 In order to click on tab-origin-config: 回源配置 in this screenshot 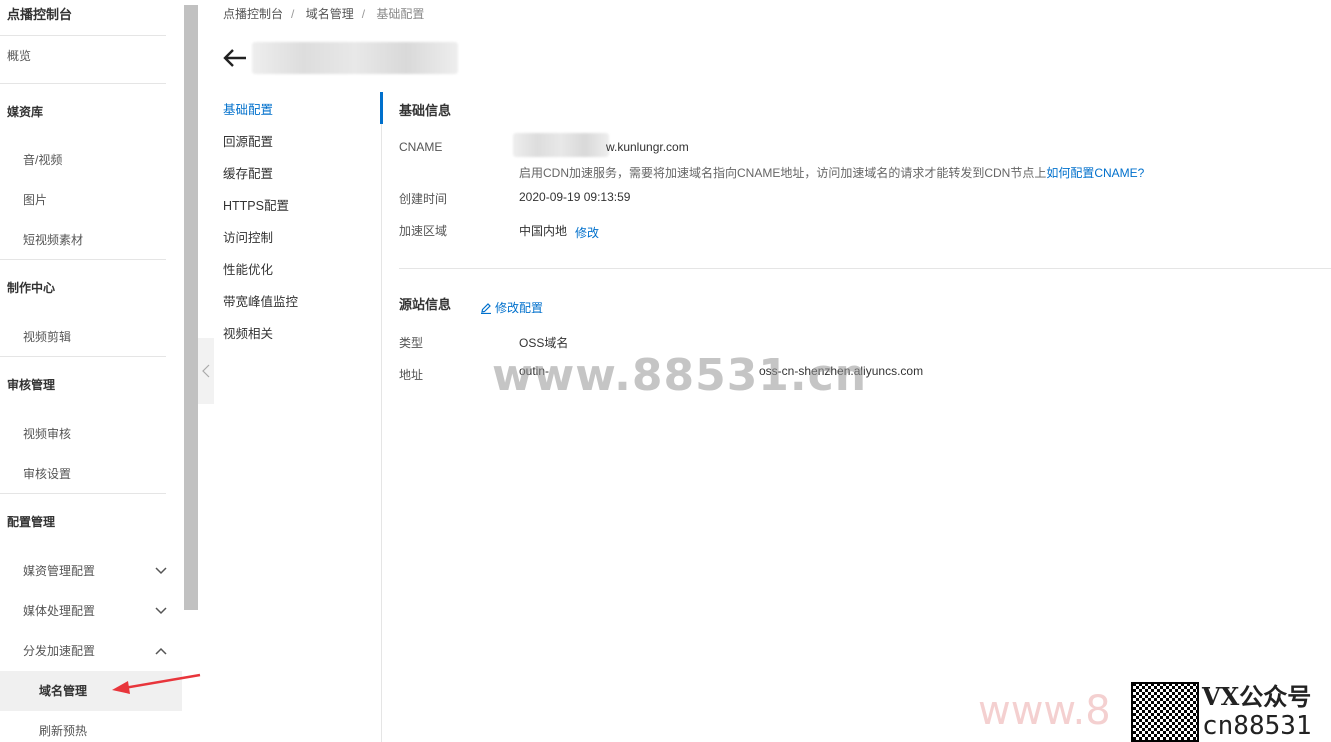, I will do `click(302, 144)`.